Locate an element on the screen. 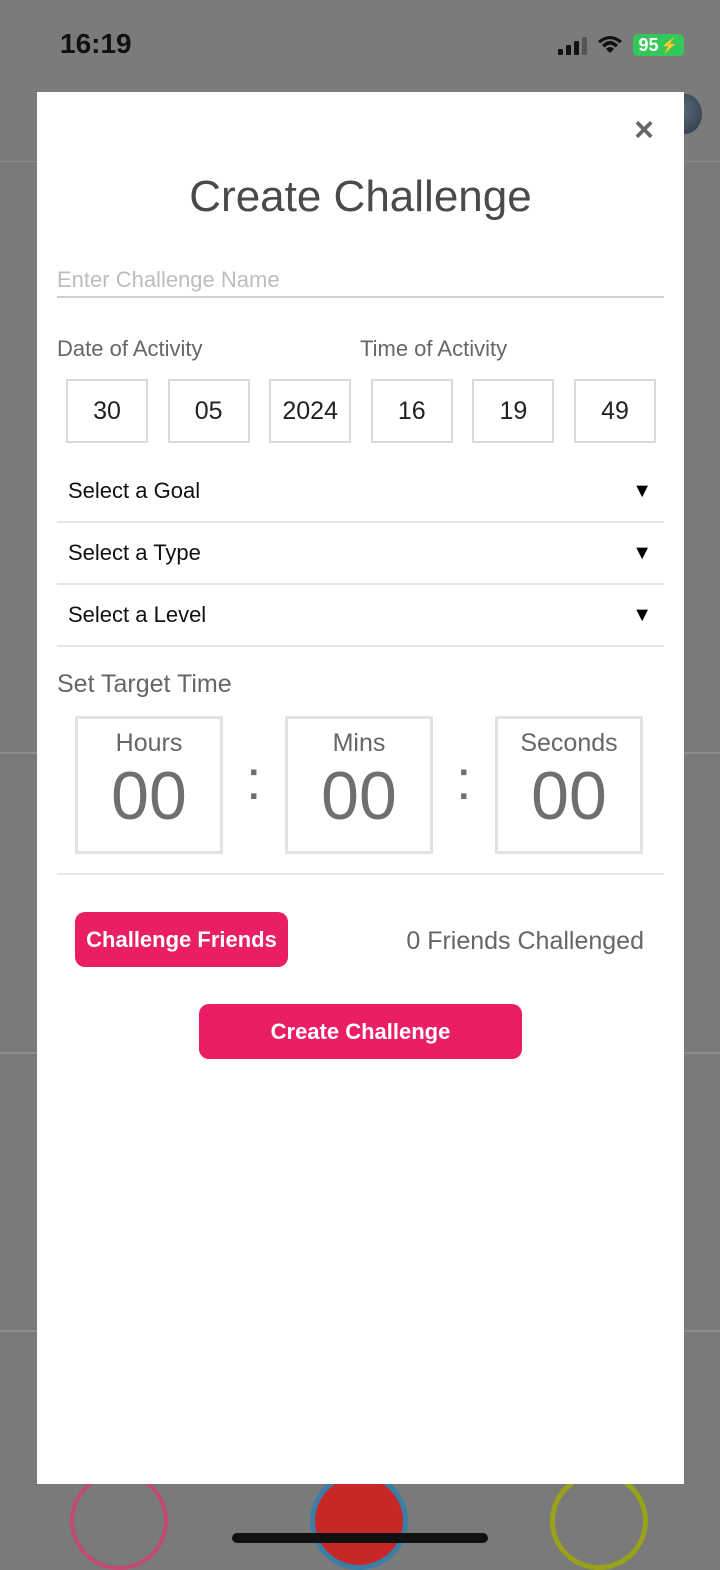  goal-select-label: Select a Goal is located at coordinates (134, 490).